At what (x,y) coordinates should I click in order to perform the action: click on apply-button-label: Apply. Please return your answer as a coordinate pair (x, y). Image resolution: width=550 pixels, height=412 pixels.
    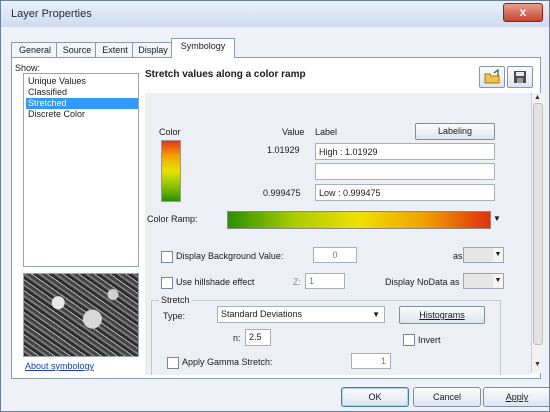
    Looking at the image, I should click on (517, 397).